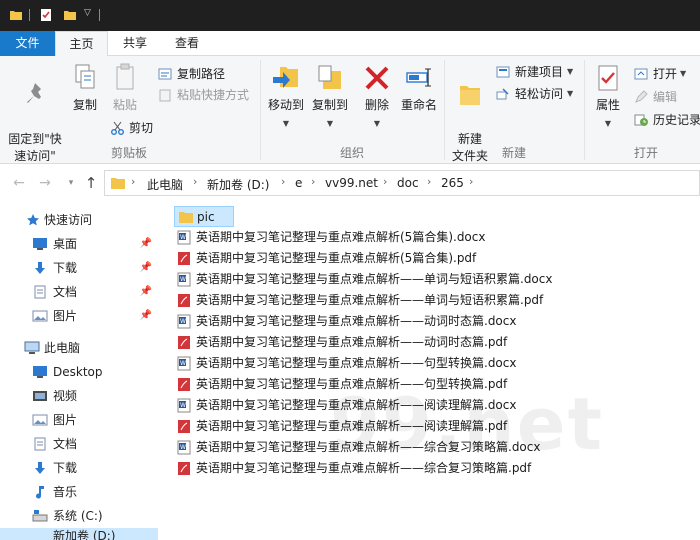 Image resolution: width=700 pixels, height=540 pixels. I want to click on tab-home: 主页, so click(81, 44).